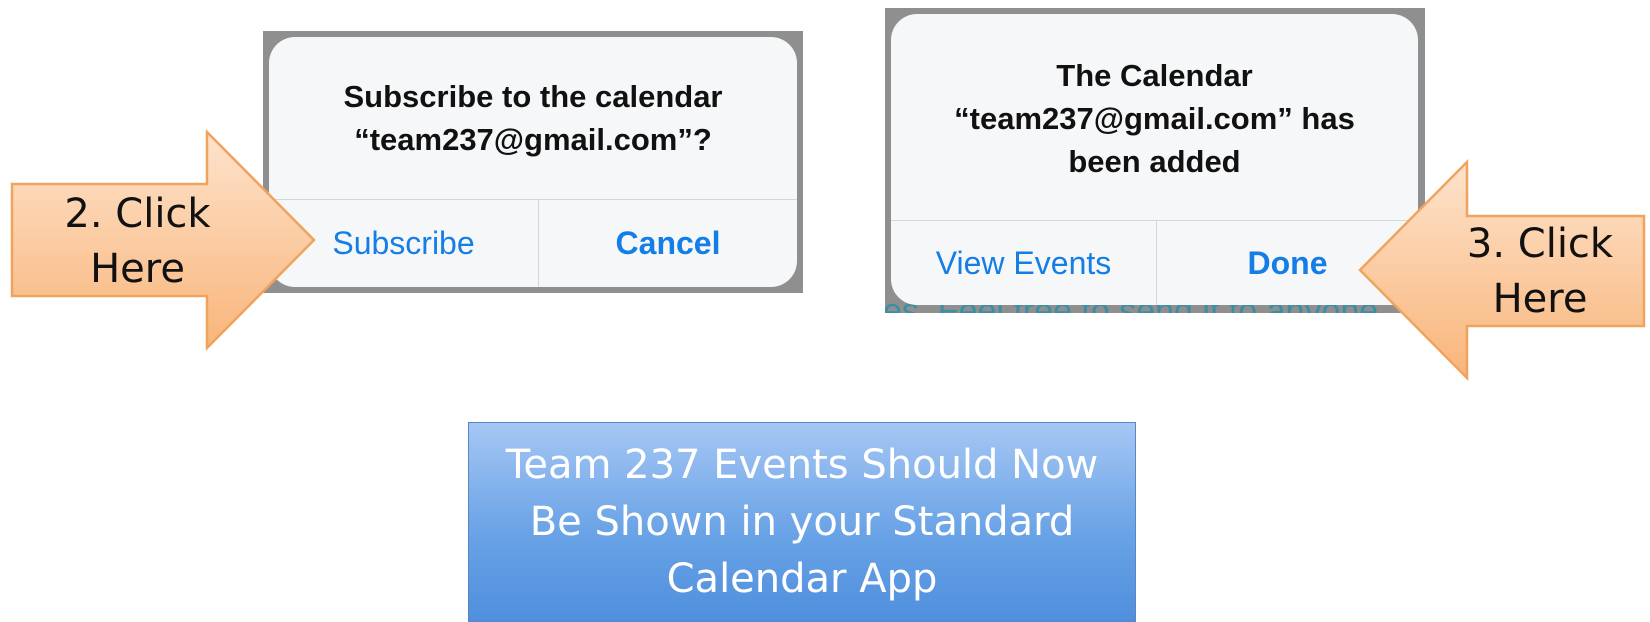 The image size is (1650, 622). Describe the element at coordinates (137, 214) in the screenshot. I see `callout-left-line-1: 2. Click` at that location.